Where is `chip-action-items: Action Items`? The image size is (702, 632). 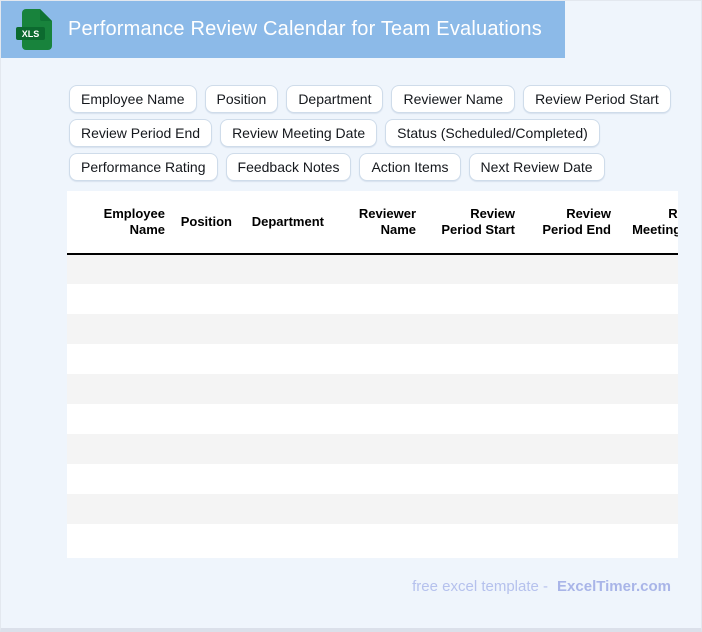
chip-action-items: Action Items is located at coordinates (410, 167).